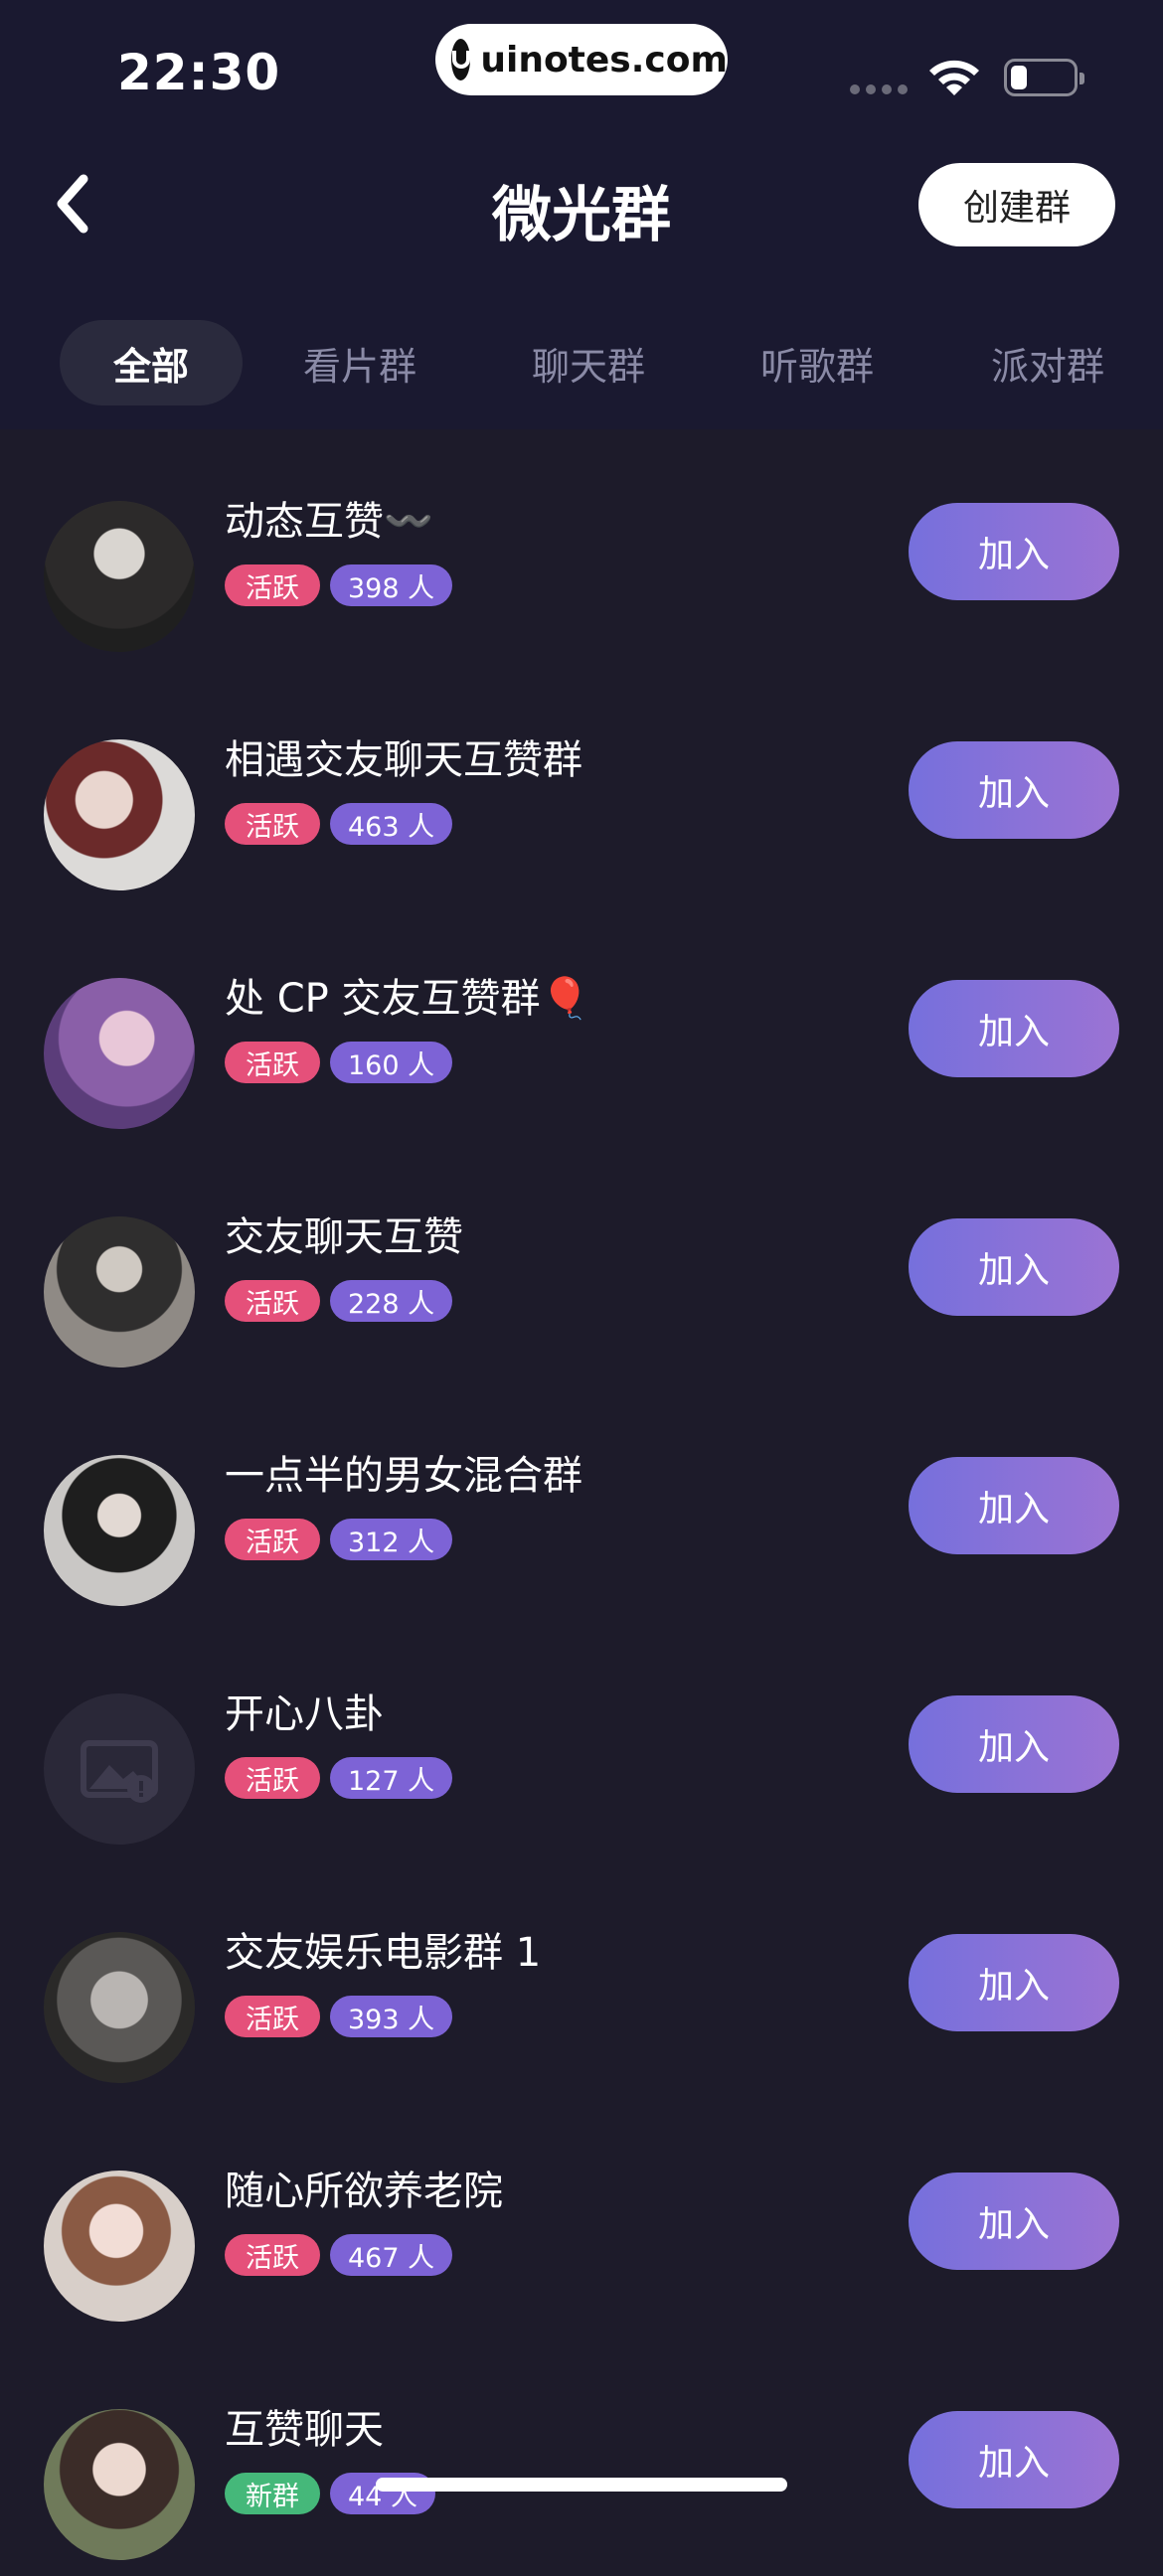  Describe the element at coordinates (151, 362) in the screenshot. I see `tab-all: 全部` at that location.